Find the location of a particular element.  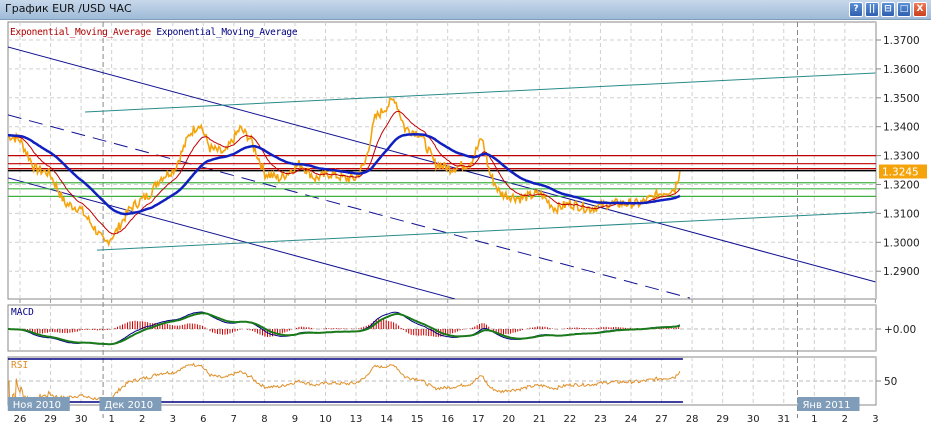

current-price-label: 1.3245 is located at coordinates (900, 172).